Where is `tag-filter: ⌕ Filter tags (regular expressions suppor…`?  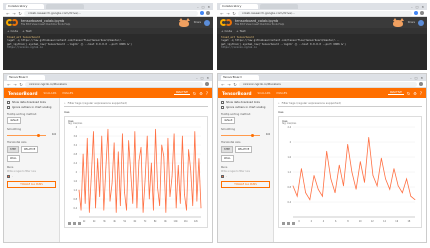
tag-filter: ⌕ Filter tags (regular expressions suppor… is located at coordinates (136, 104).